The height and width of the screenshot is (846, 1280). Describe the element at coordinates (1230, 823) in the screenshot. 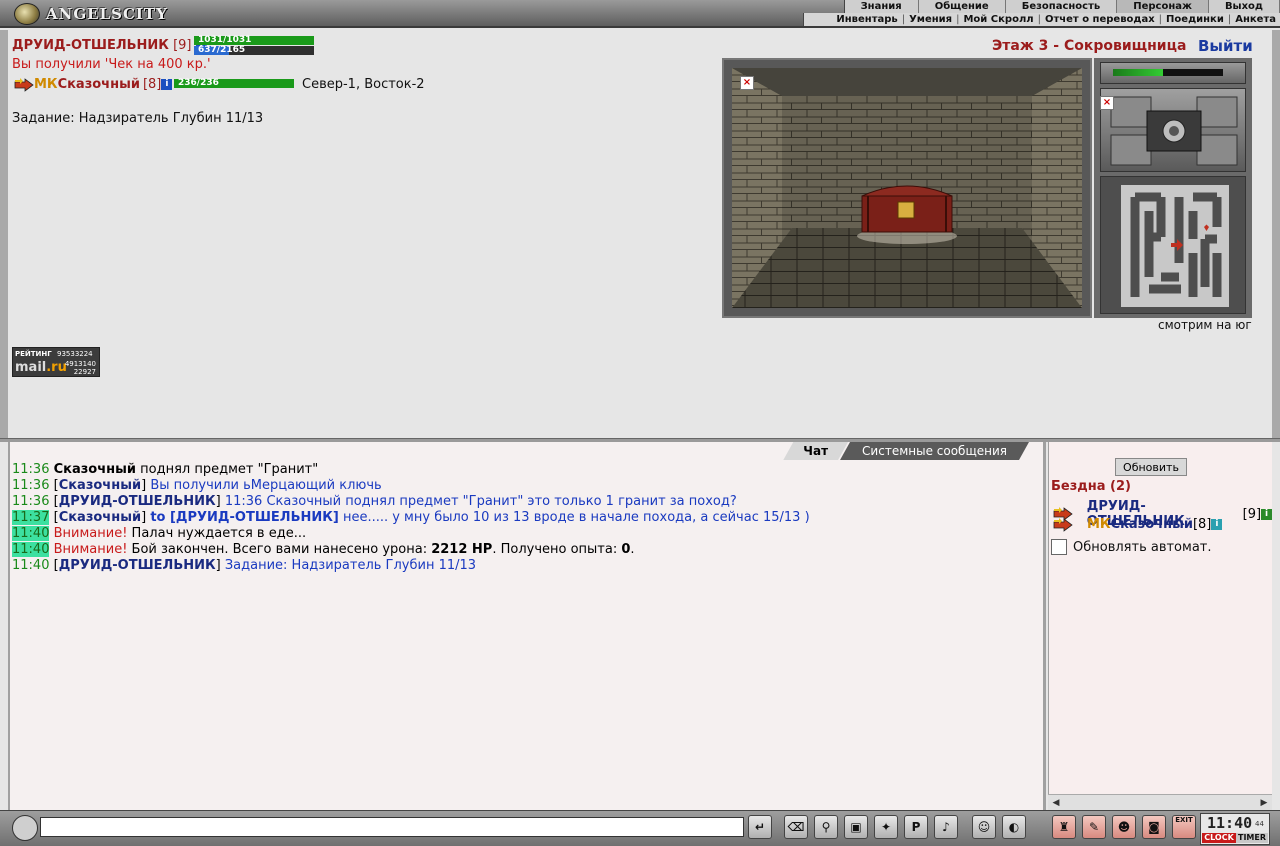

I see `clock-time: 11:40` at that location.